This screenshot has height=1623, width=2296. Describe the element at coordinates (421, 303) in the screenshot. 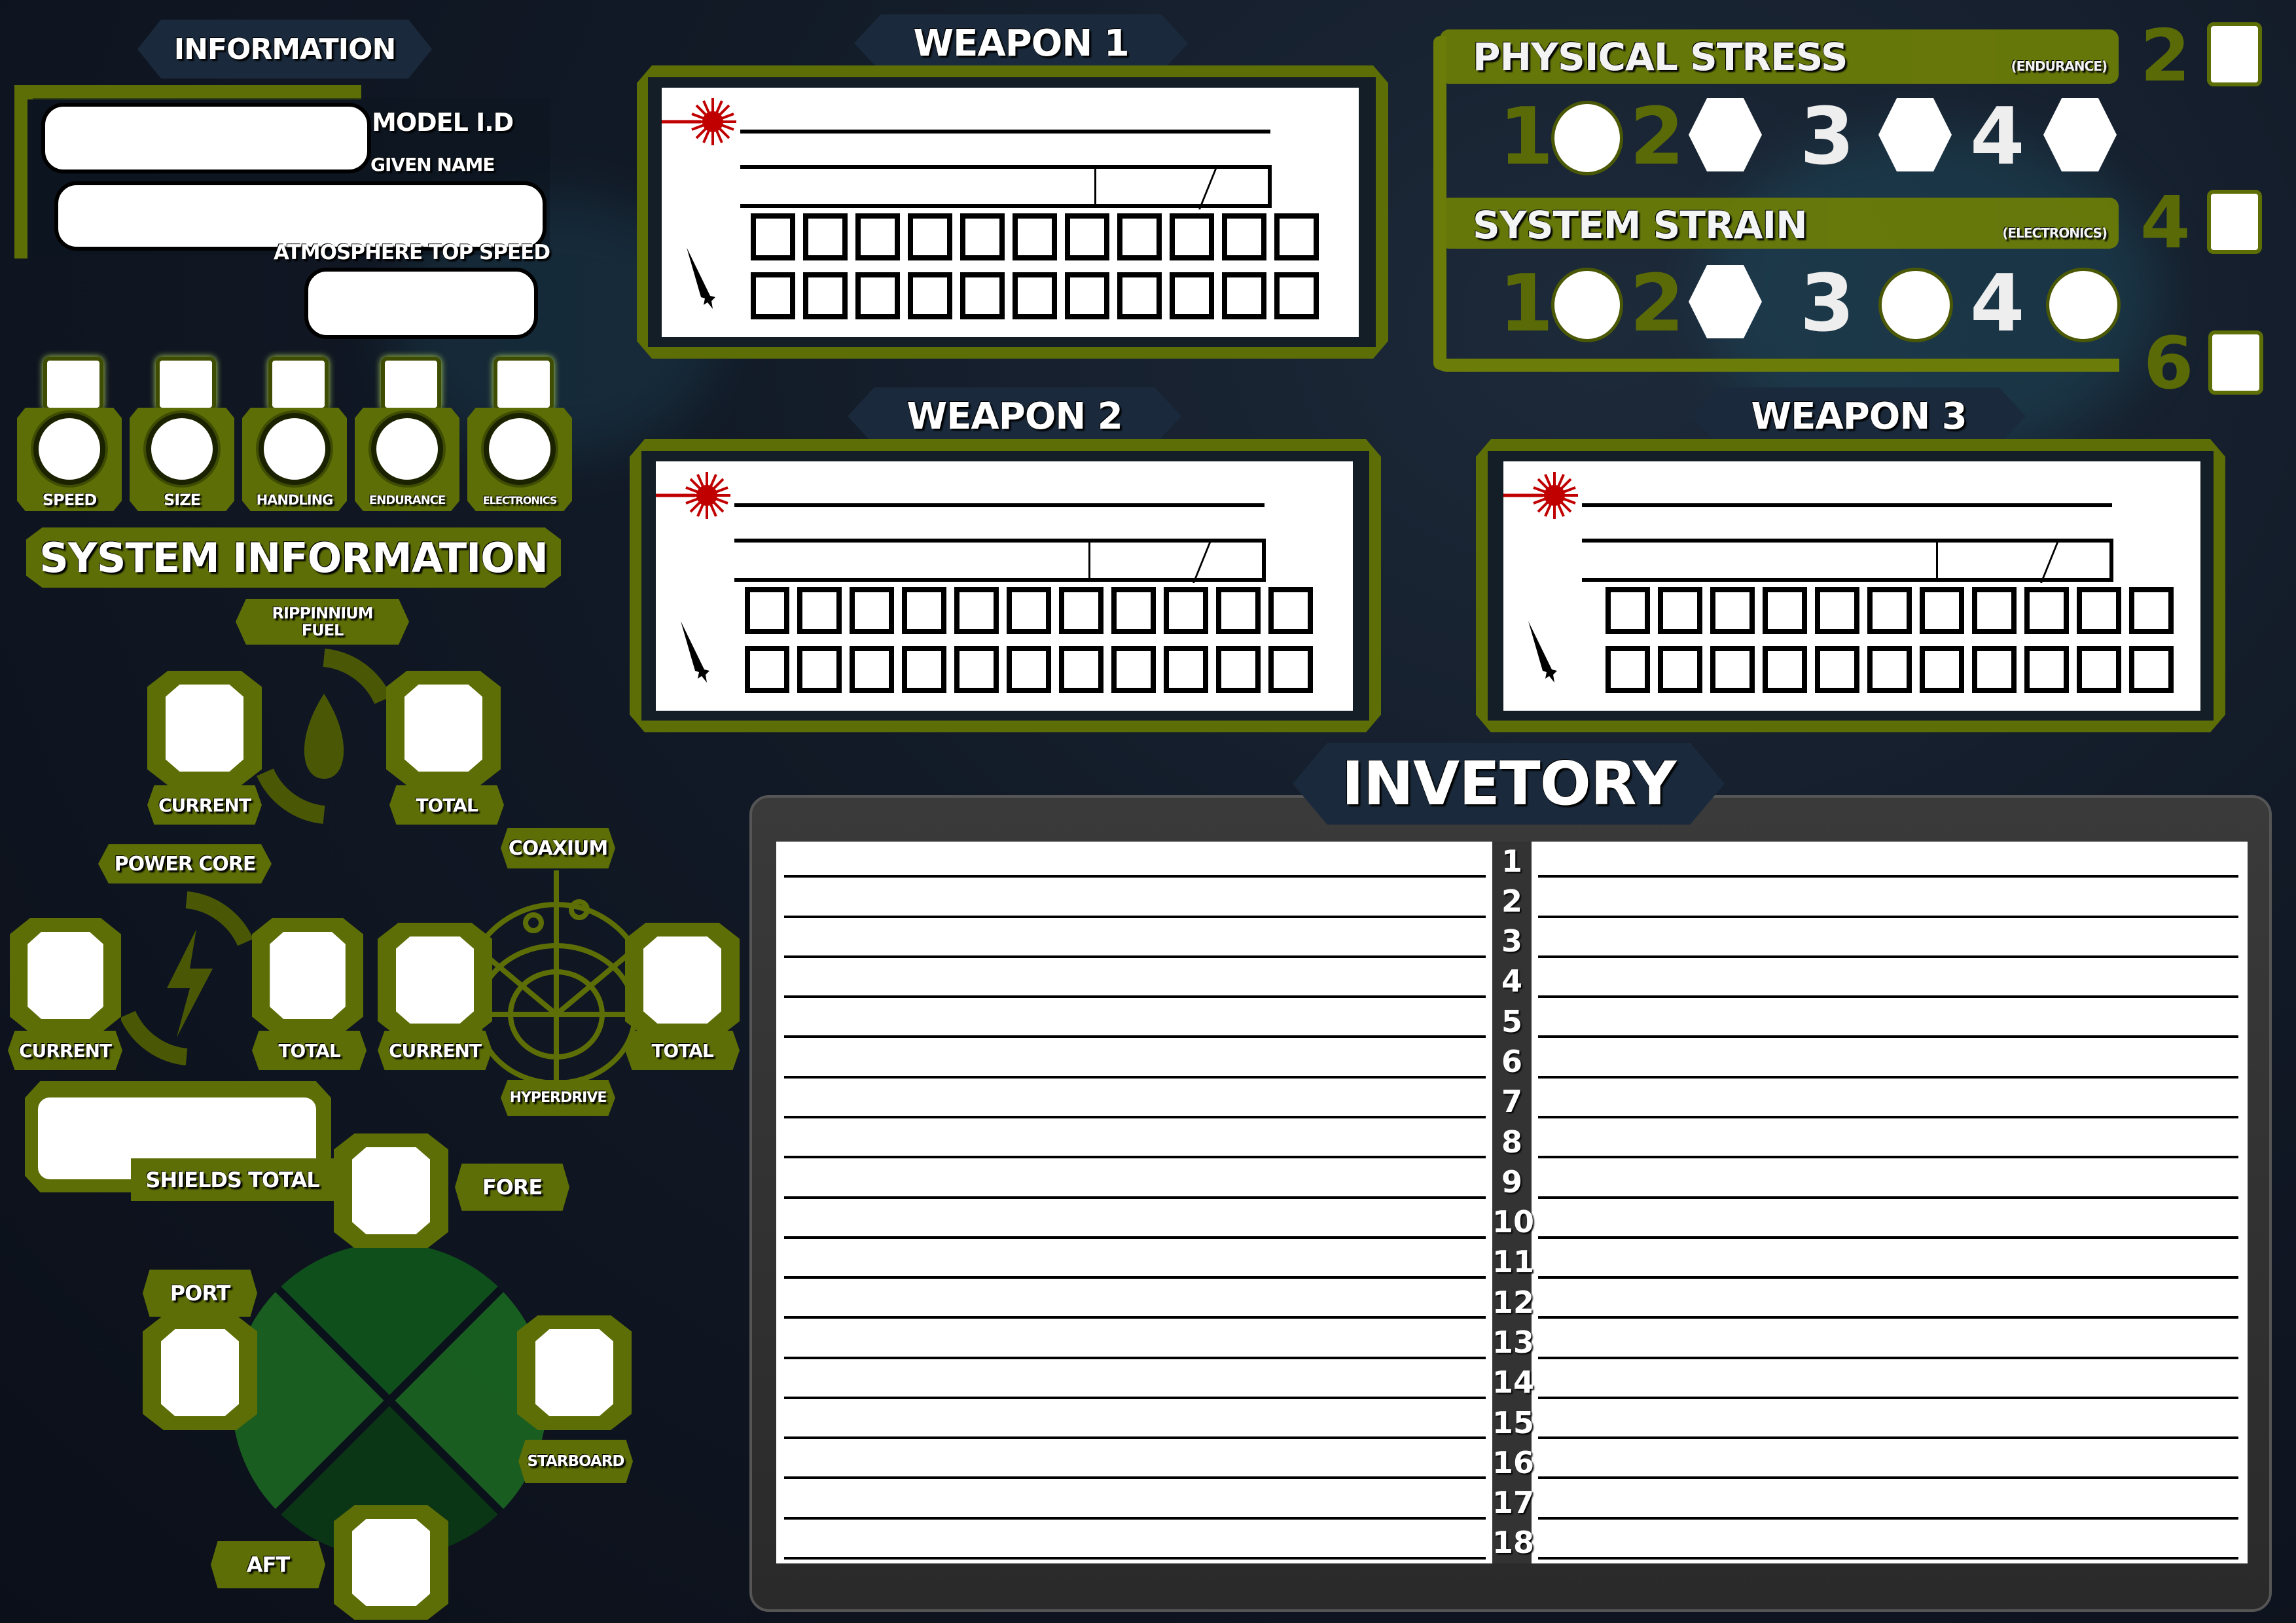

I see `atmosphere-top-speed-field` at that location.